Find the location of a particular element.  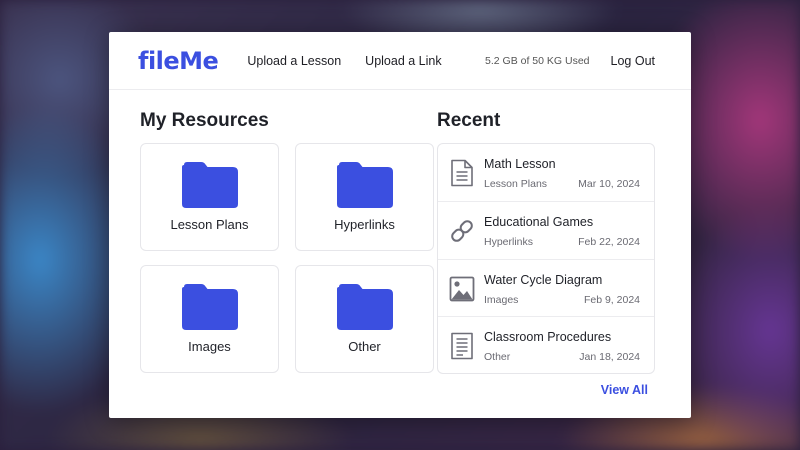

recent-item-title: Math Lesson is located at coordinates (520, 164).